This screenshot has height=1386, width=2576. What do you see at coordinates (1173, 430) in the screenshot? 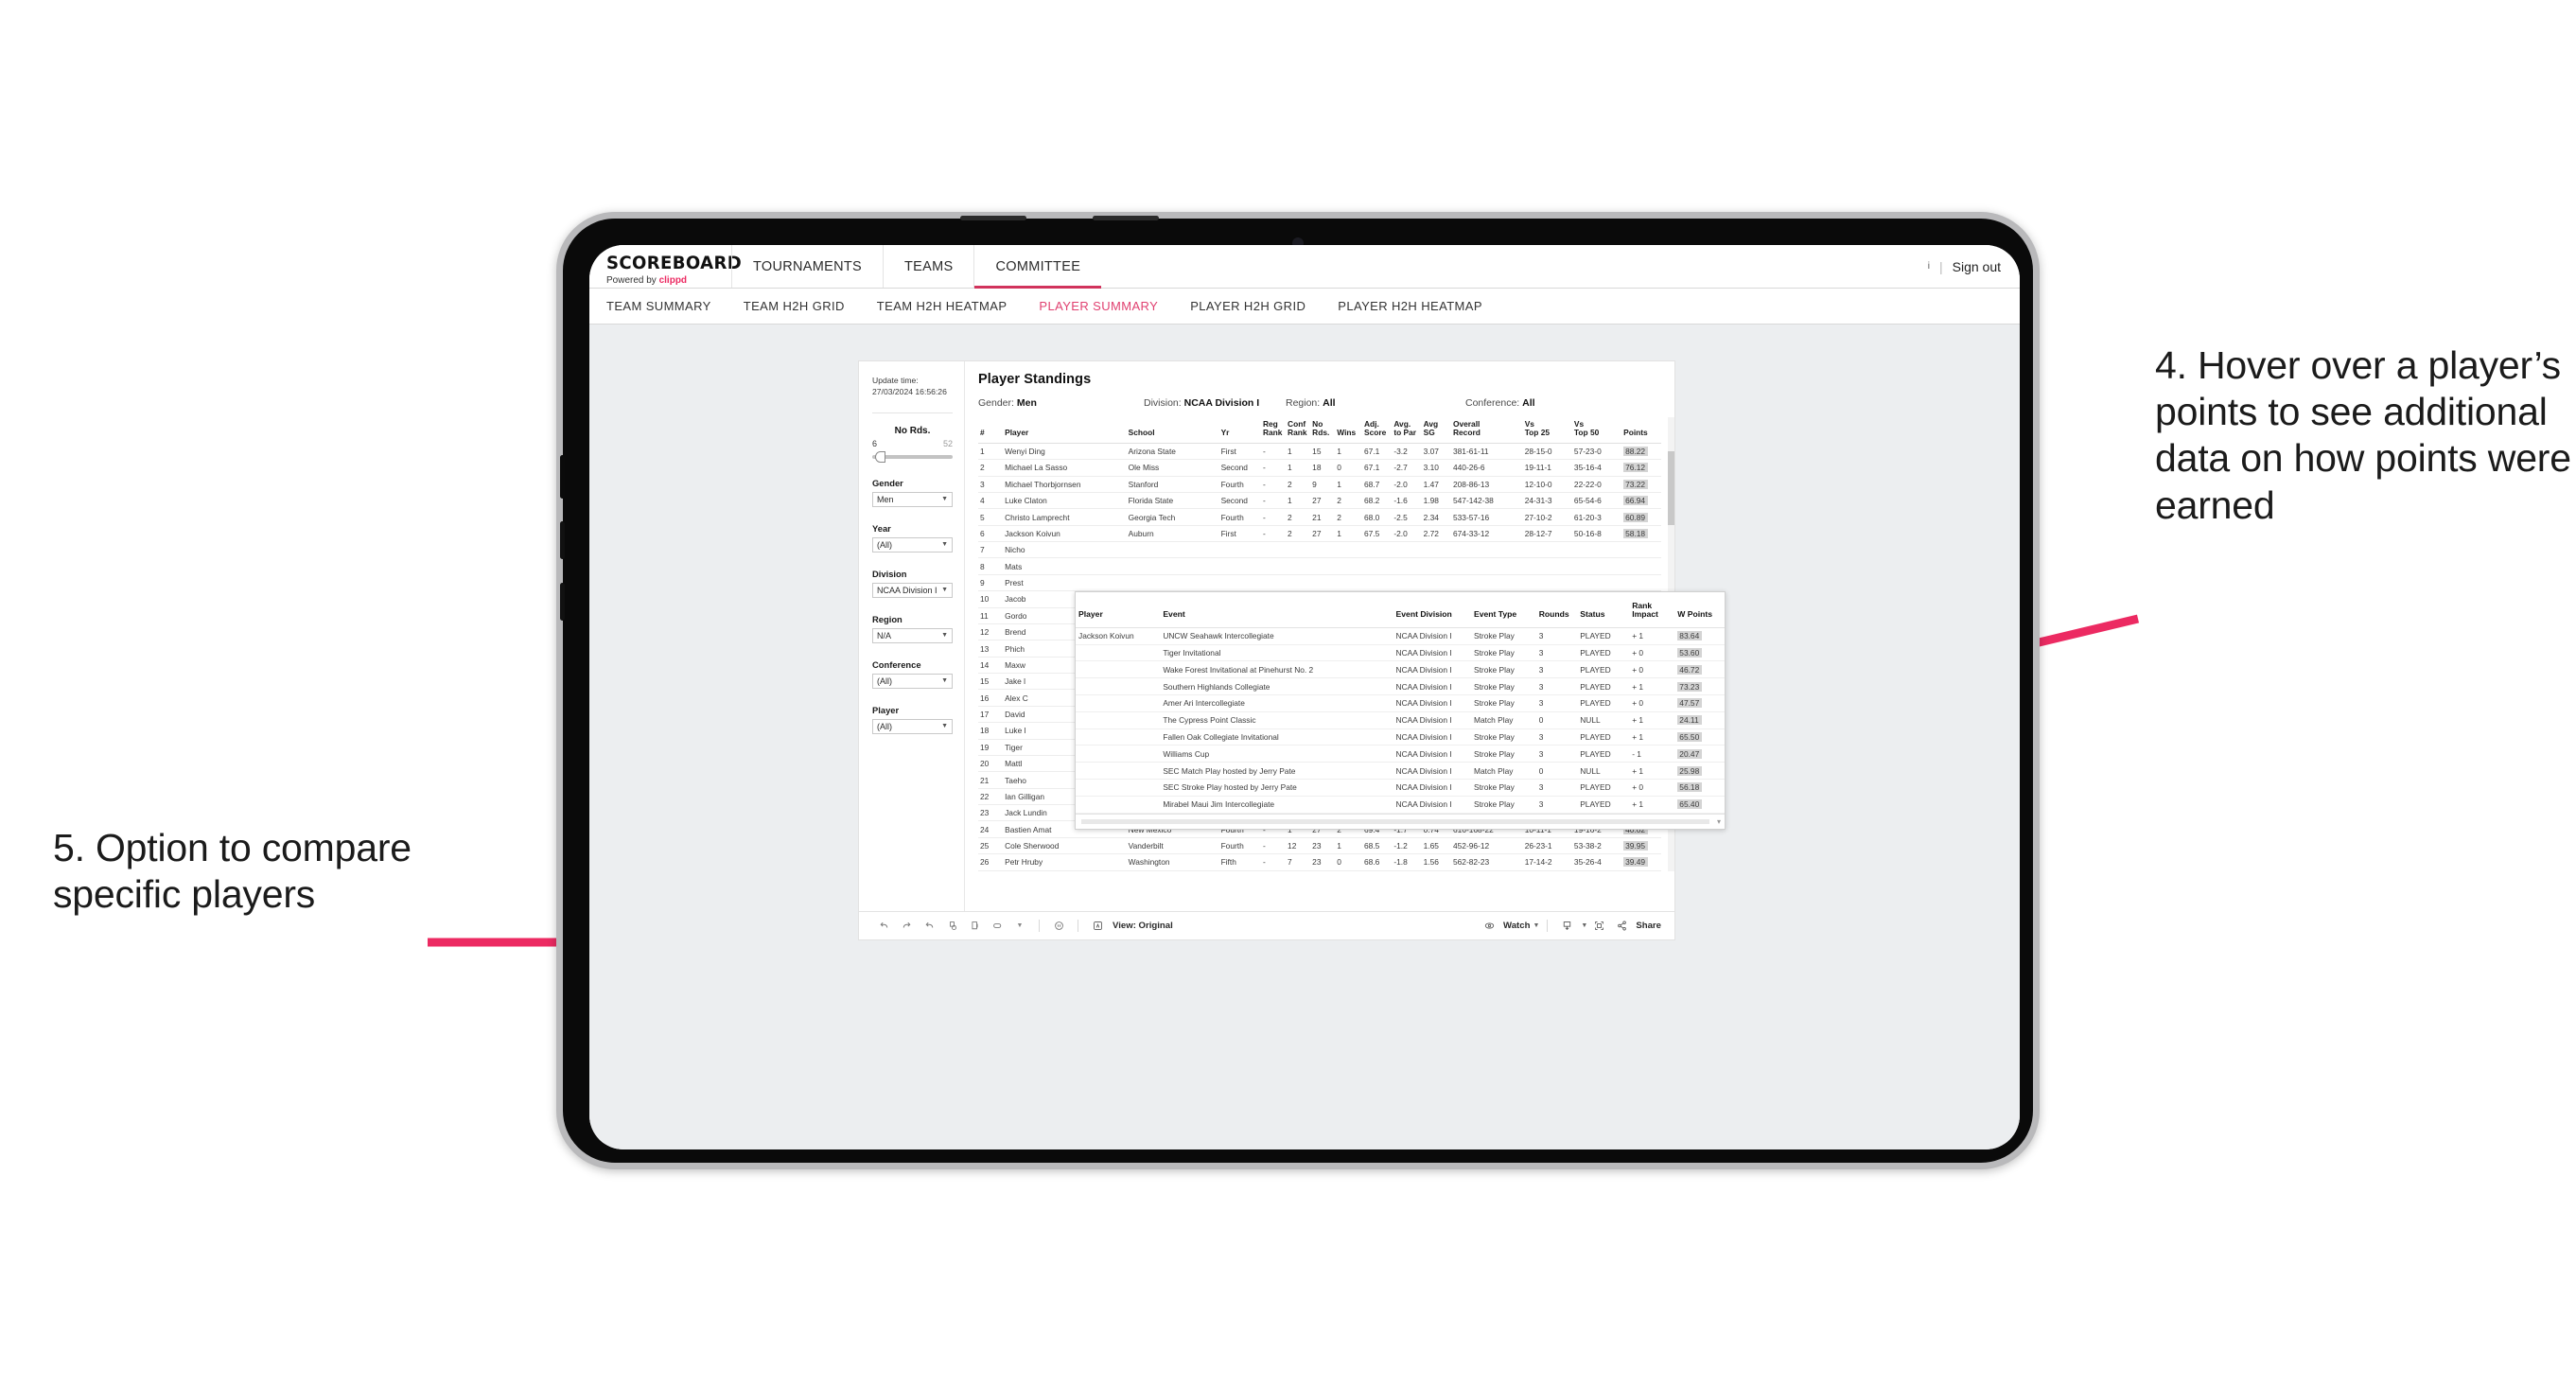
I see `col-header-school: School` at bounding box center [1173, 430].